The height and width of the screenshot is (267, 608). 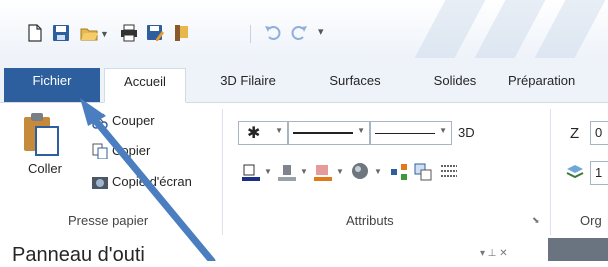 I want to click on z-value: 0, so click(x=599, y=132).